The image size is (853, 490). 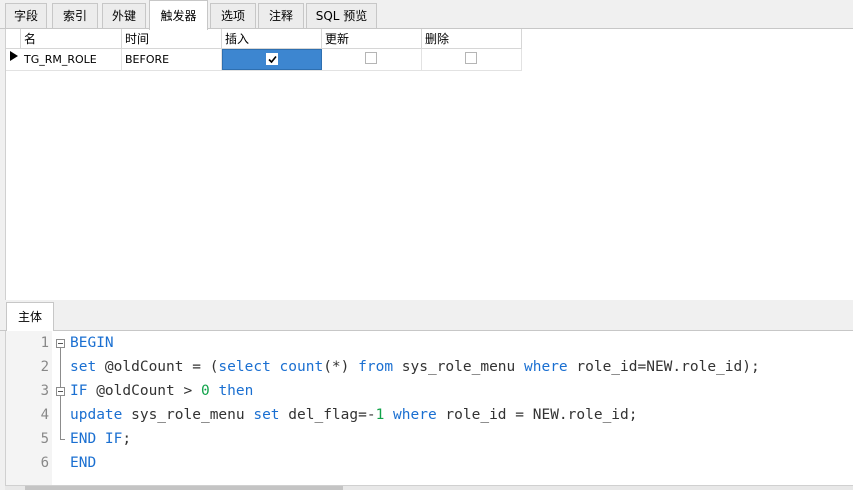 What do you see at coordinates (272, 38) in the screenshot?
I see `column-header-insert: 插入` at bounding box center [272, 38].